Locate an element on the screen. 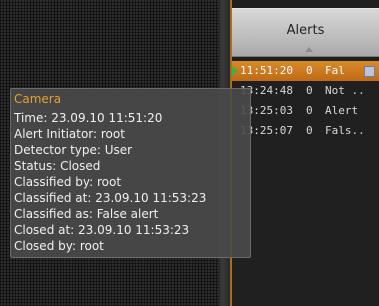 Image resolution: width=379 pixels, height=306 pixels. row-menu-icon is located at coordinates (369, 71).